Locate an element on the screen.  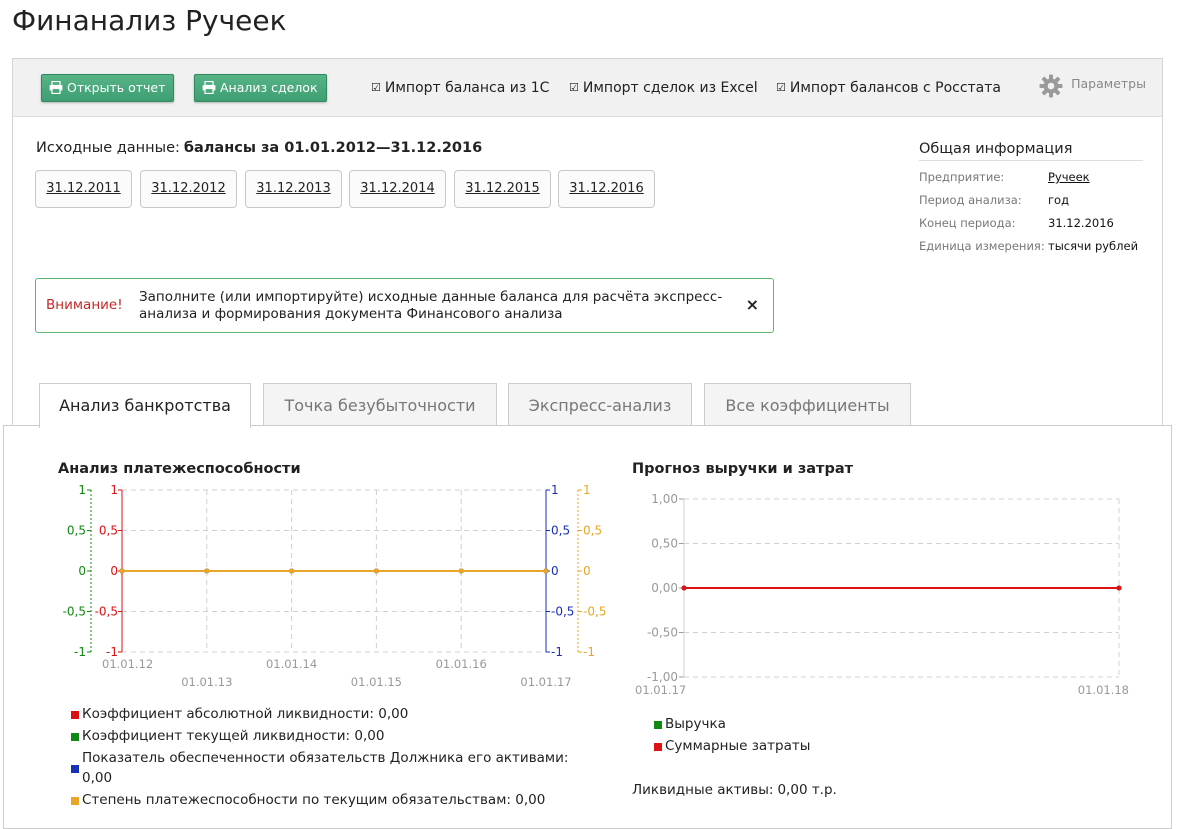
x-tick-label: 01.01.18 is located at coordinates (1103, 690).